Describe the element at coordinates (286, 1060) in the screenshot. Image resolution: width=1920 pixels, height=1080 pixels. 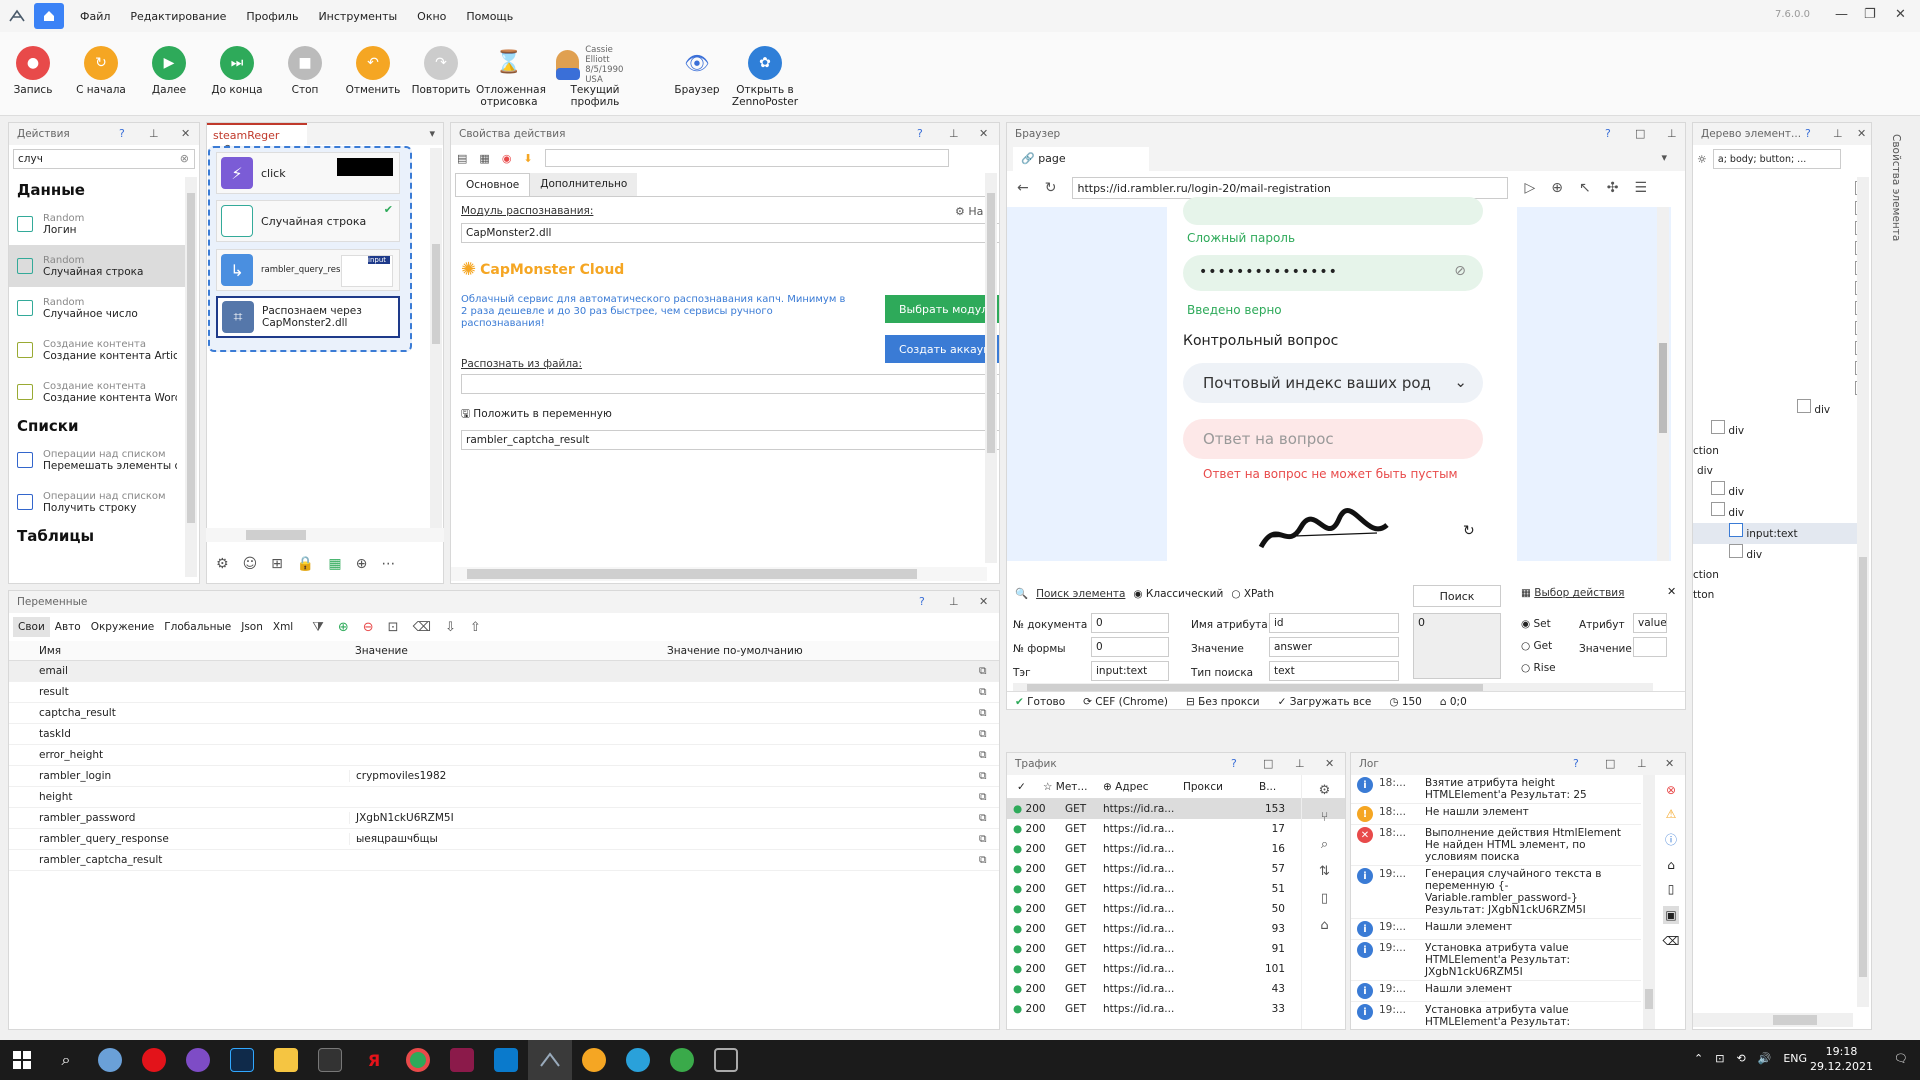
I see `folder-icon` at that location.